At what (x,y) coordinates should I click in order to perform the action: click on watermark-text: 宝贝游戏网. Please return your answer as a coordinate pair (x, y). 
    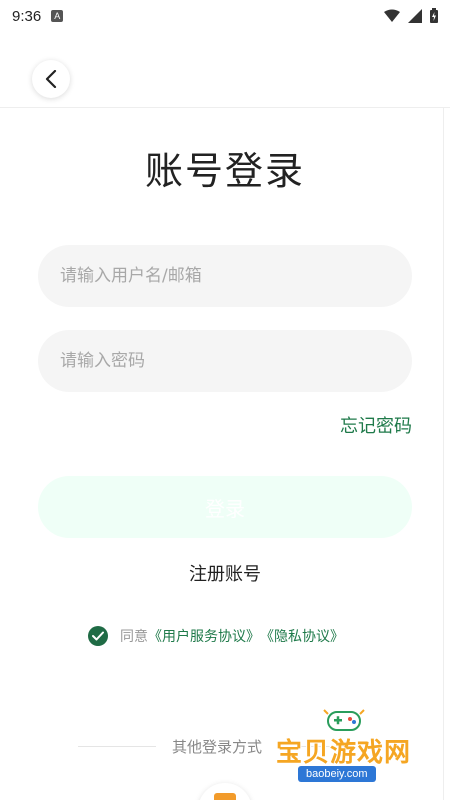
    Looking at the image, I should click on (344, 753).